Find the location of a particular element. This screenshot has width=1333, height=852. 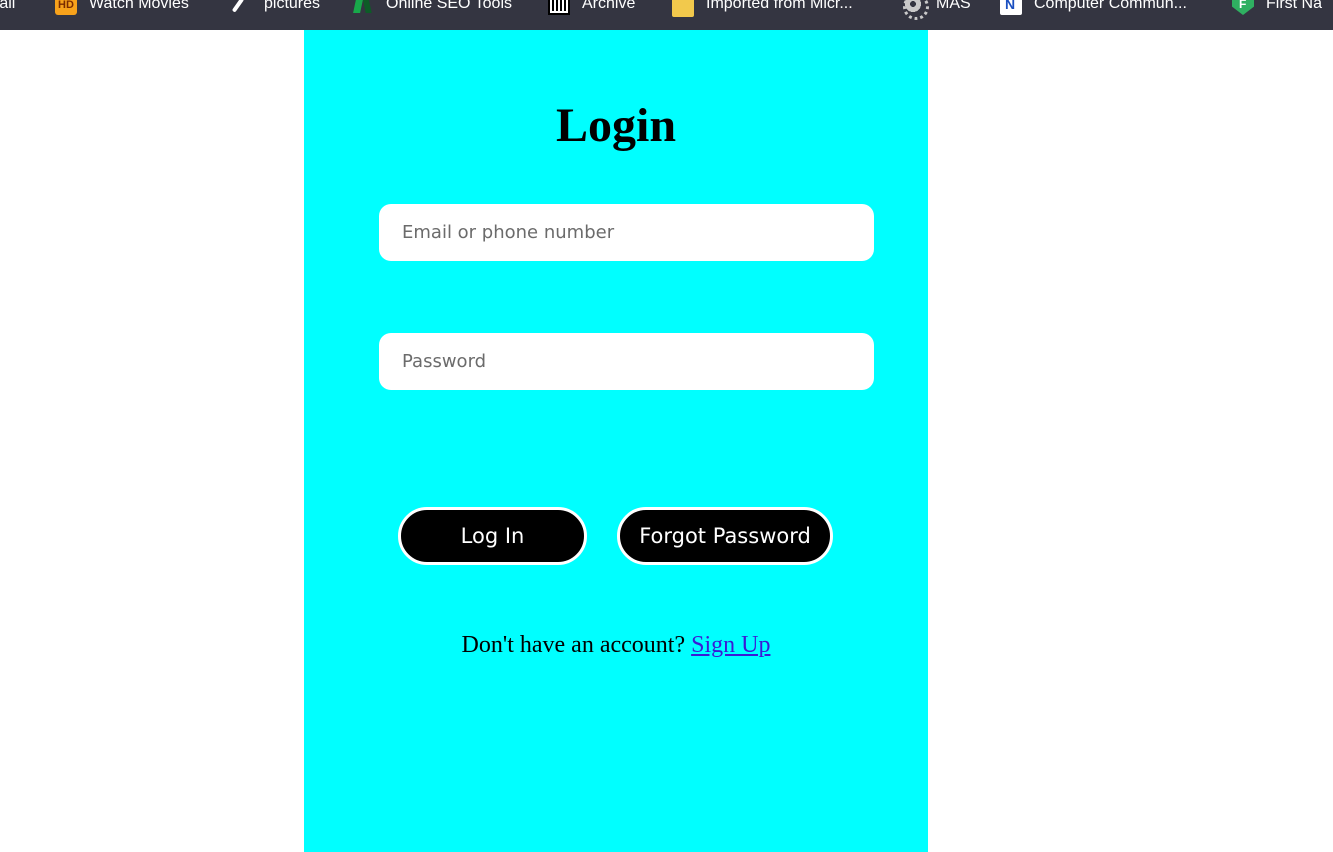

signup-link: Sign Up is located at coordinates (730, 645).